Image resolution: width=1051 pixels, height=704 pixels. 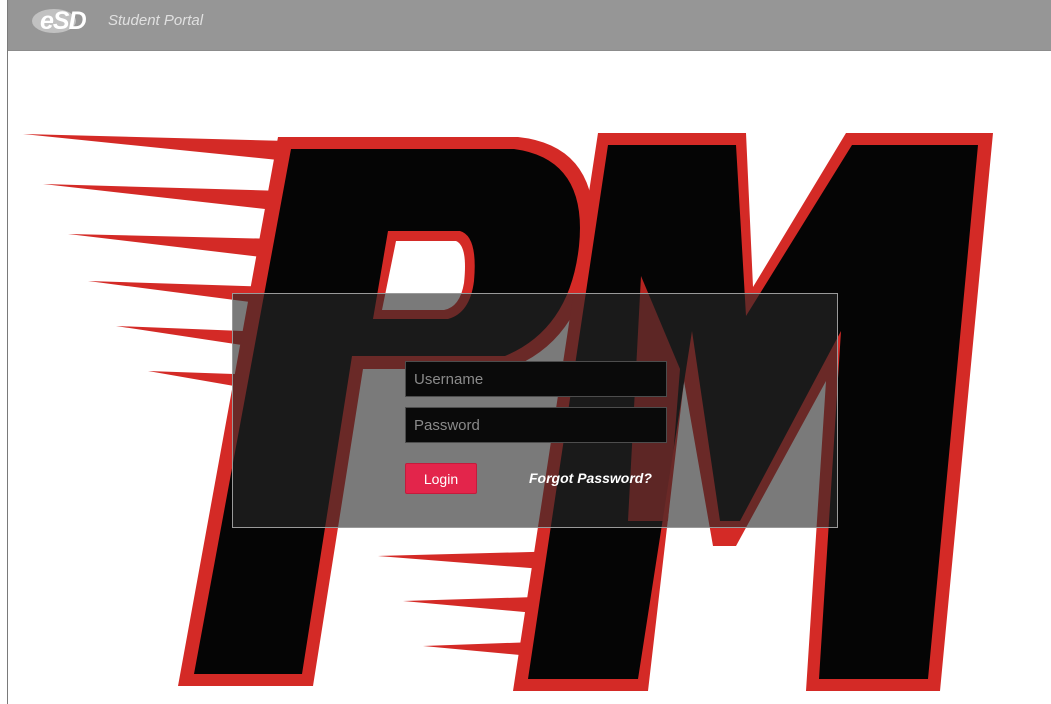 What do you see at coordinates (590, 478) in the screenshot?
I see `forgot-password-link: Forgot Password?` at bounding box center [590, 478].